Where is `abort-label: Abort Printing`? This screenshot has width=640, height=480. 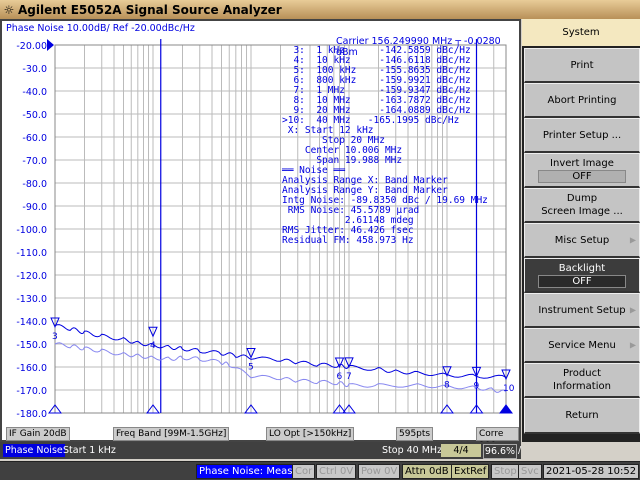
abort-label: Abort Printing is located at coordinates (582, 100).